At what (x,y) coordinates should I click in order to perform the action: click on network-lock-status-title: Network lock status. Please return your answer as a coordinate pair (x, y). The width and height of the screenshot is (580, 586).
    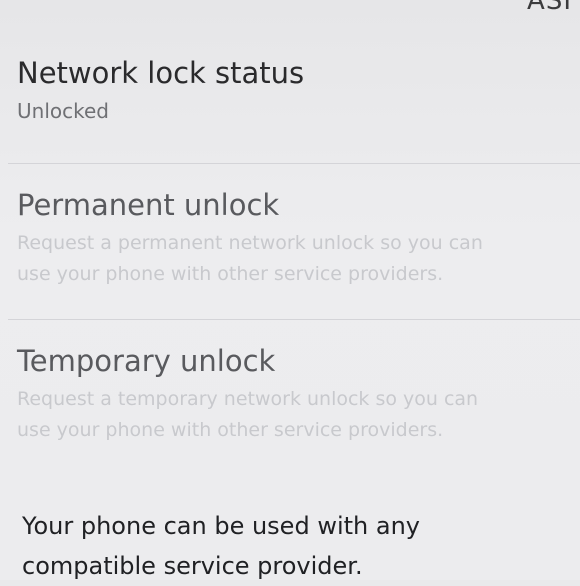
    Looking at the image, I should click on (161, 73).